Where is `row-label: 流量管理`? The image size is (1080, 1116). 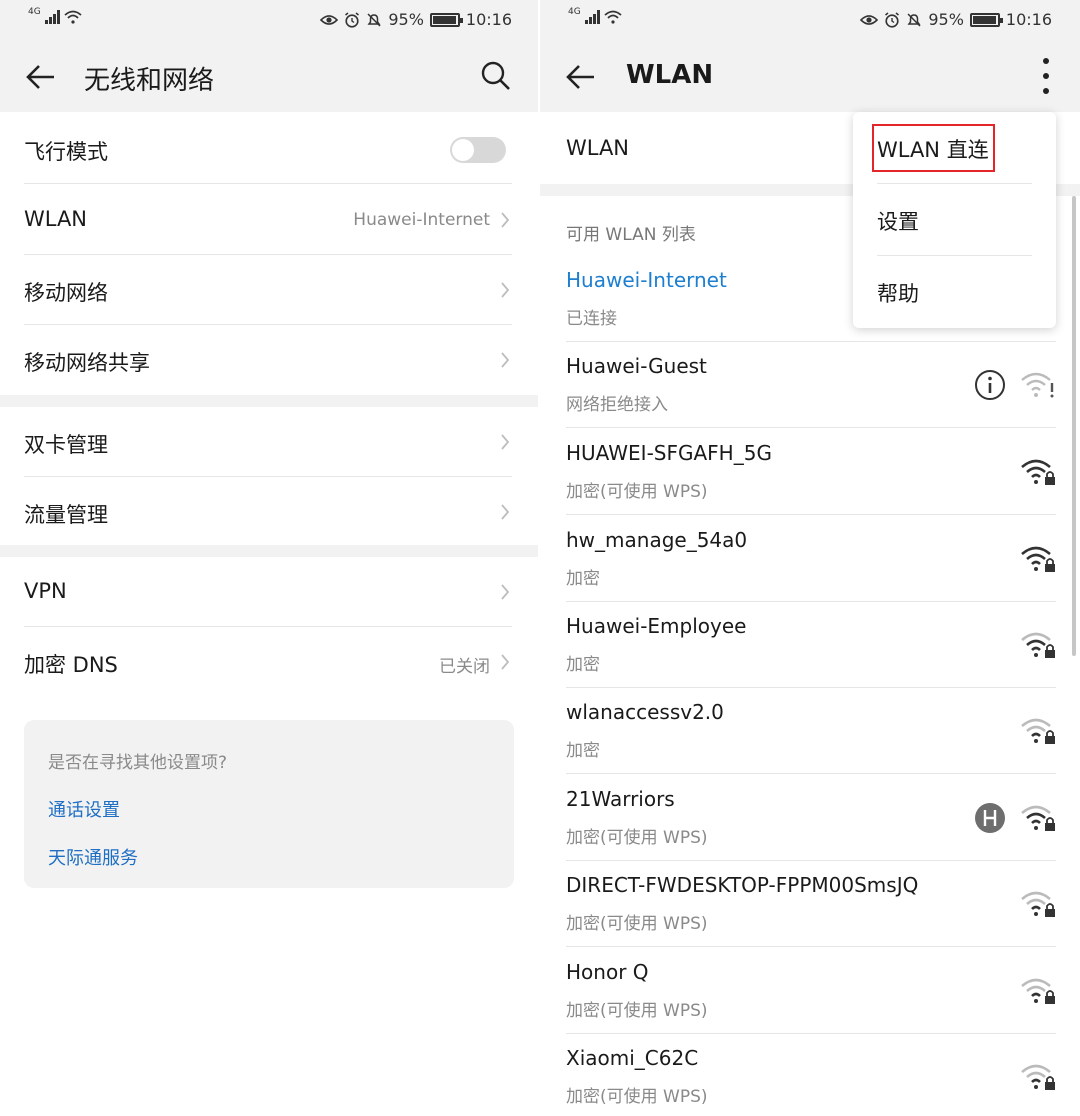
row-label: 流量管理 is located at coordinates (66, 515).